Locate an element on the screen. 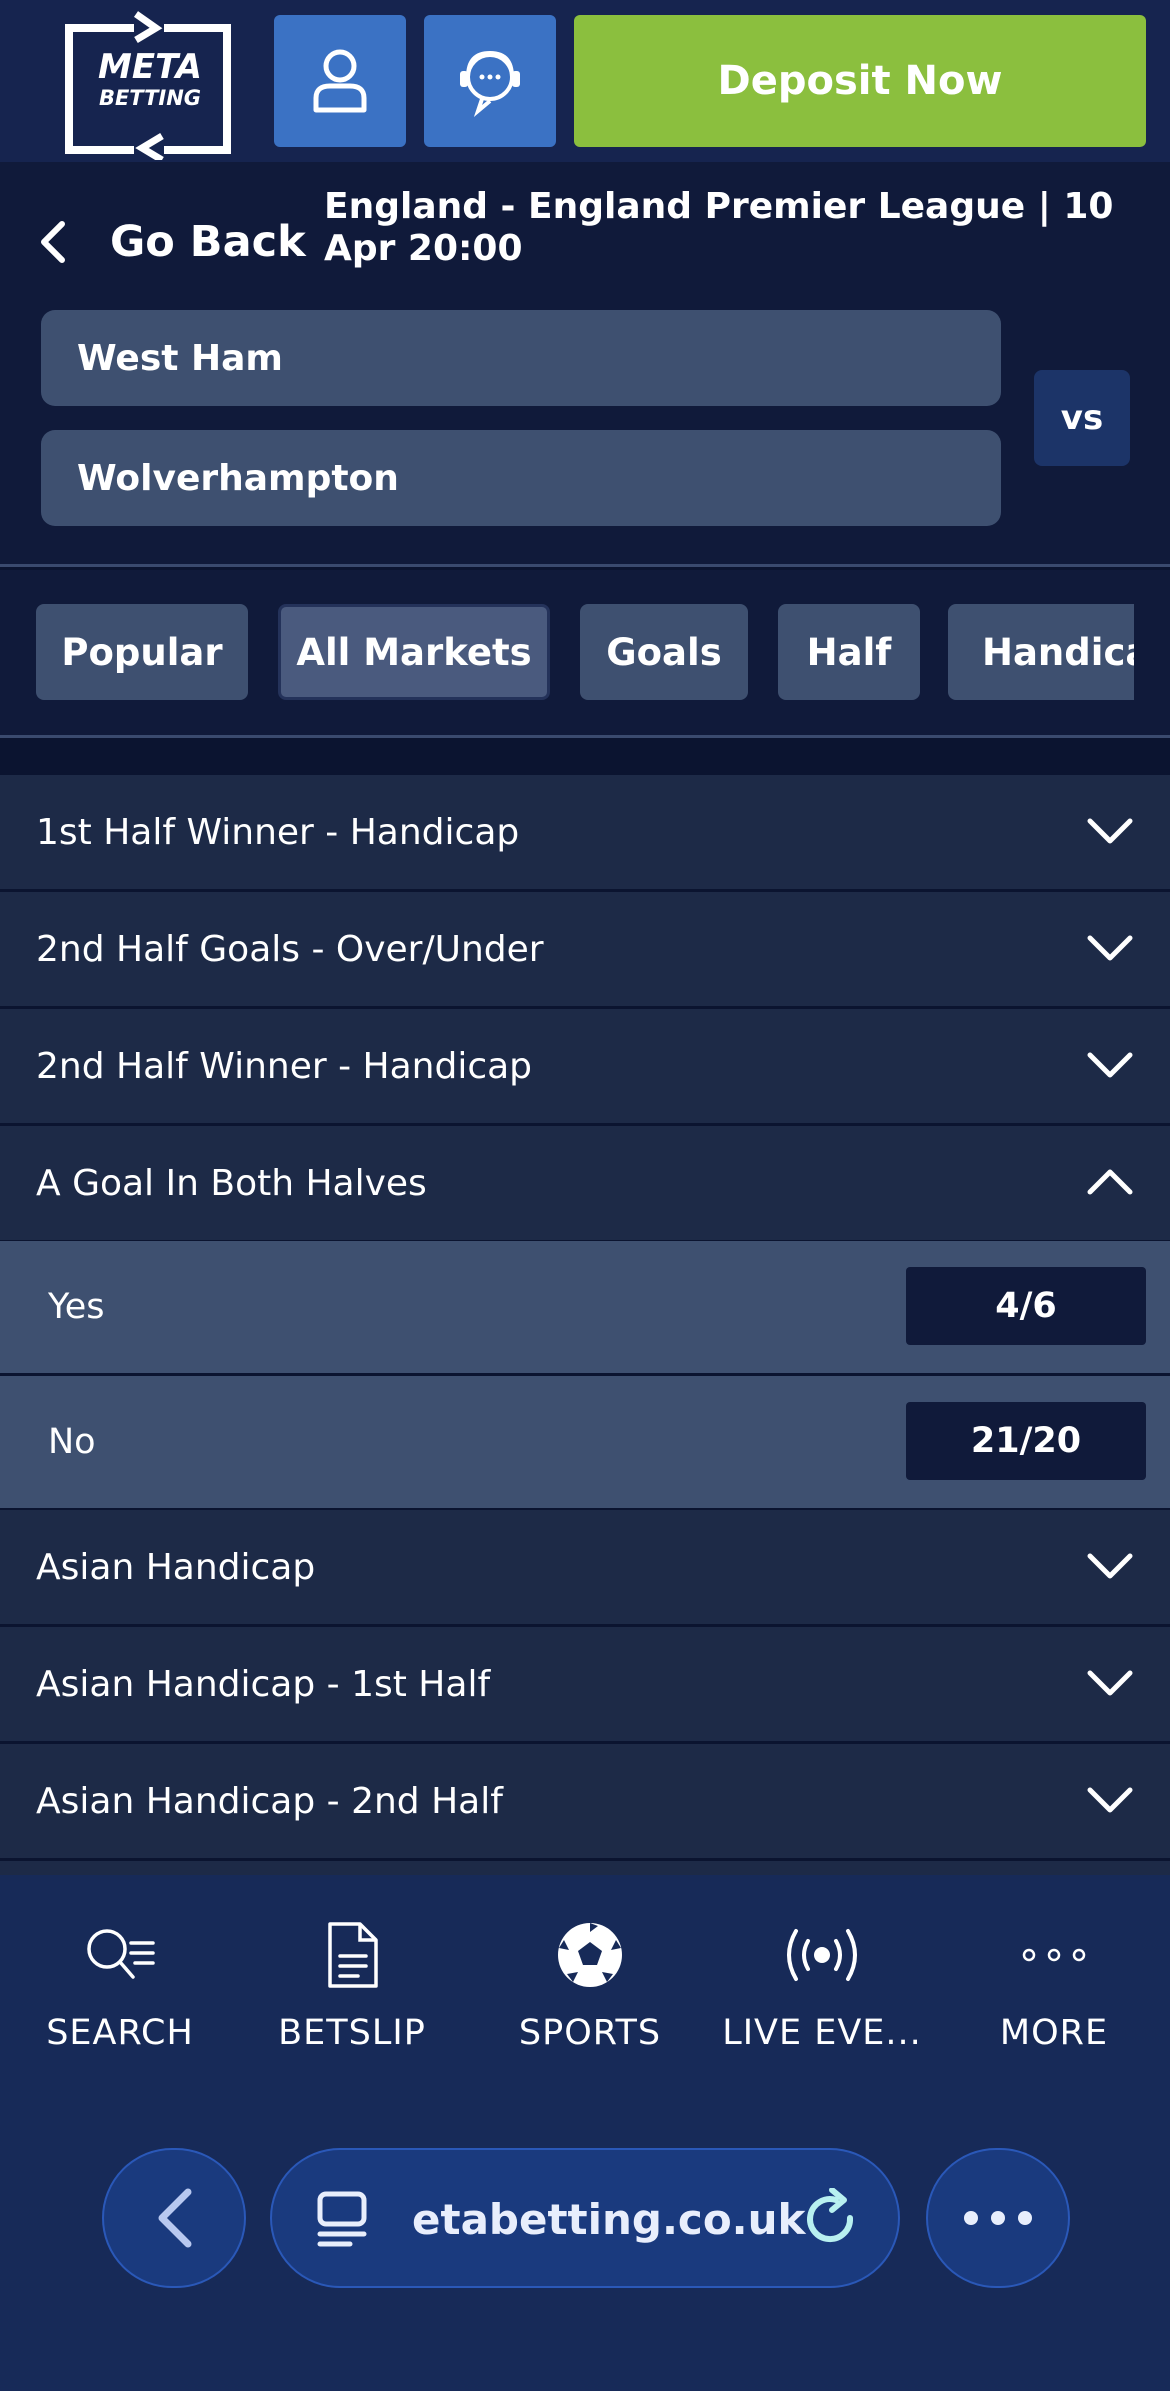 The image size is (1170, 2391). more-dots-icon is located at coordinates (1054, 1955).